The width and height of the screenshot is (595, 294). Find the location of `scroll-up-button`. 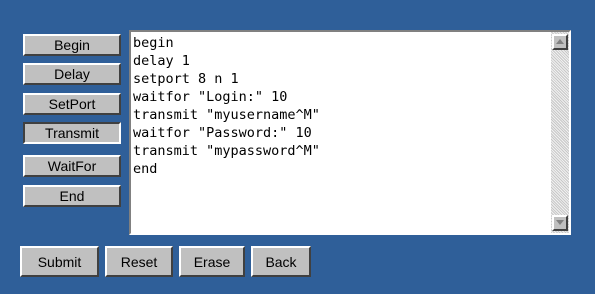

scroll-up-button is located at coordinates (560, 42).